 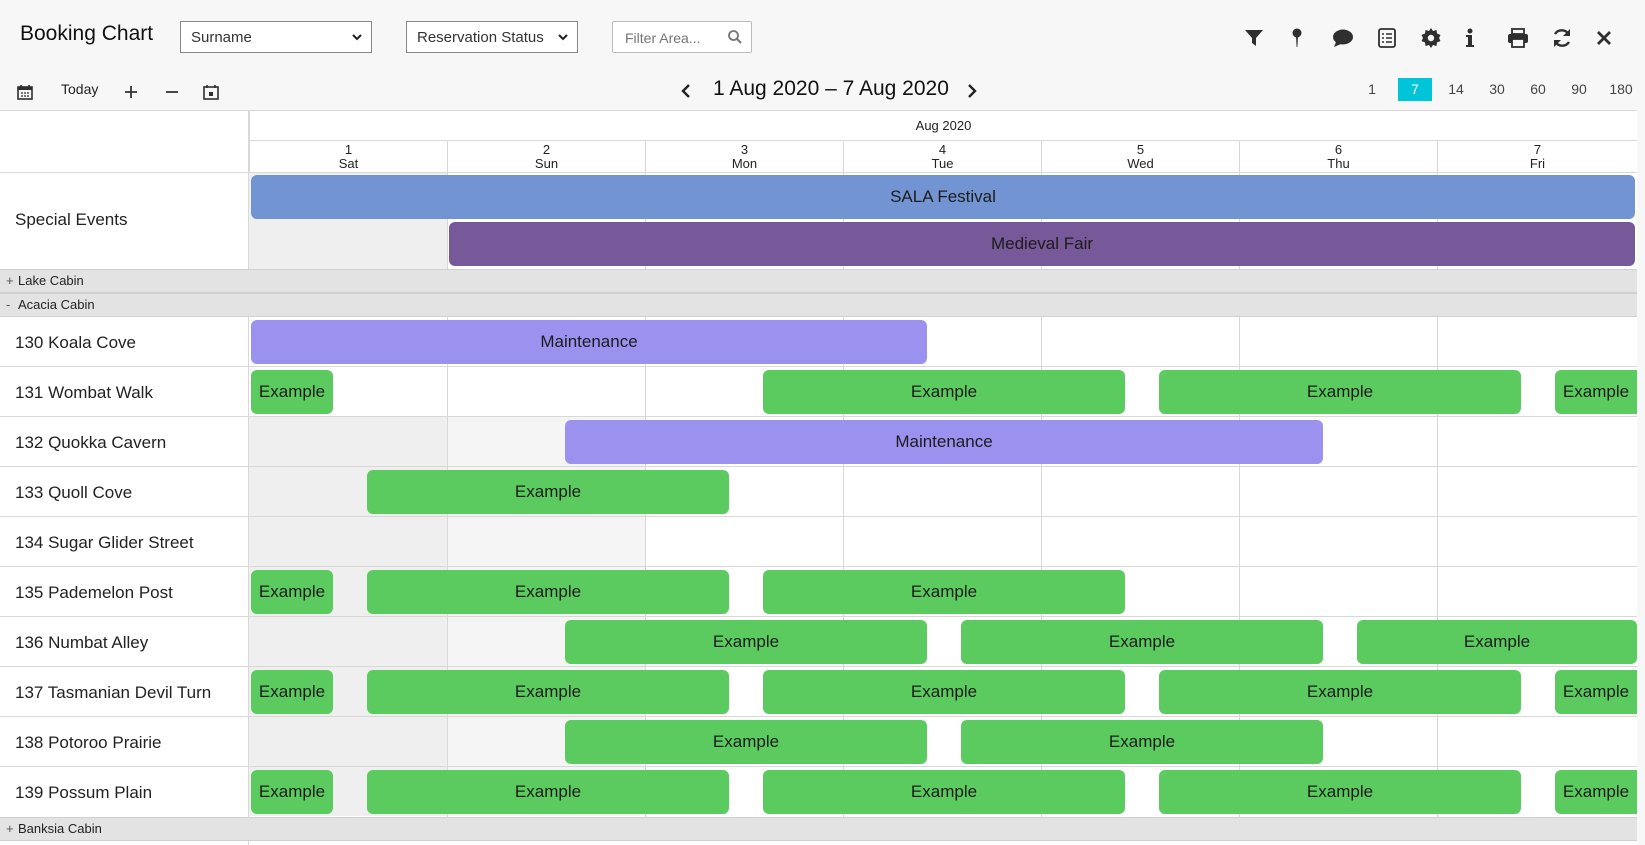 I want to click on calendar-check-icon, so click(x=211, y=92).